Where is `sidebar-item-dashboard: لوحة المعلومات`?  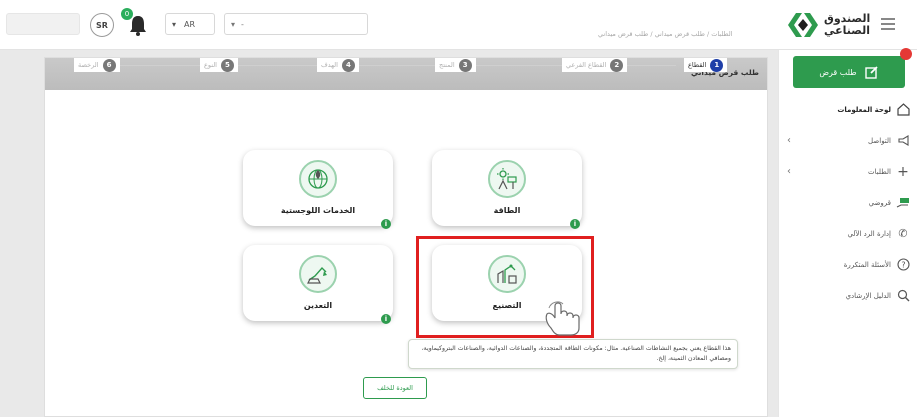 sidebar-item-dashboard: لوحة المعلومات is located at coordinates (848, 109).